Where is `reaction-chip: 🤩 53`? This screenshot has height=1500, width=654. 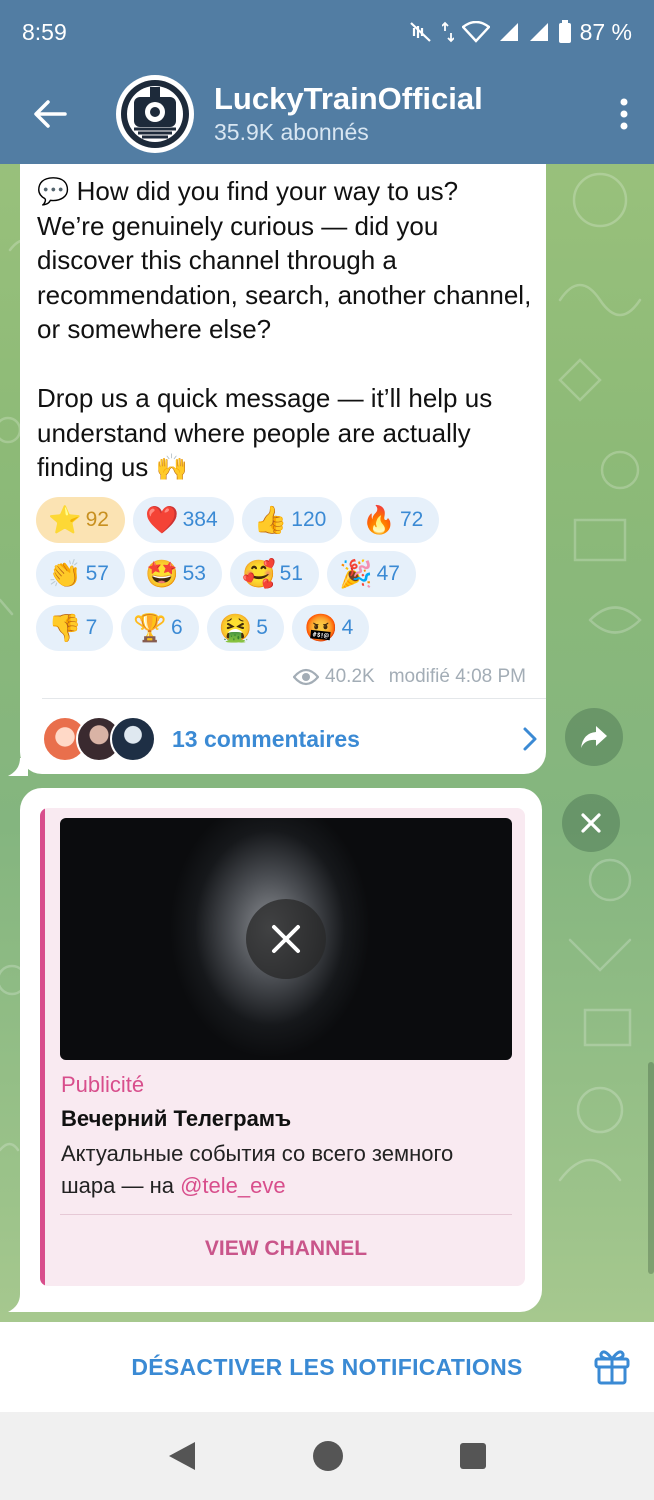
reaction-chip: 🤩 53 is located at coordinates (177, 574).